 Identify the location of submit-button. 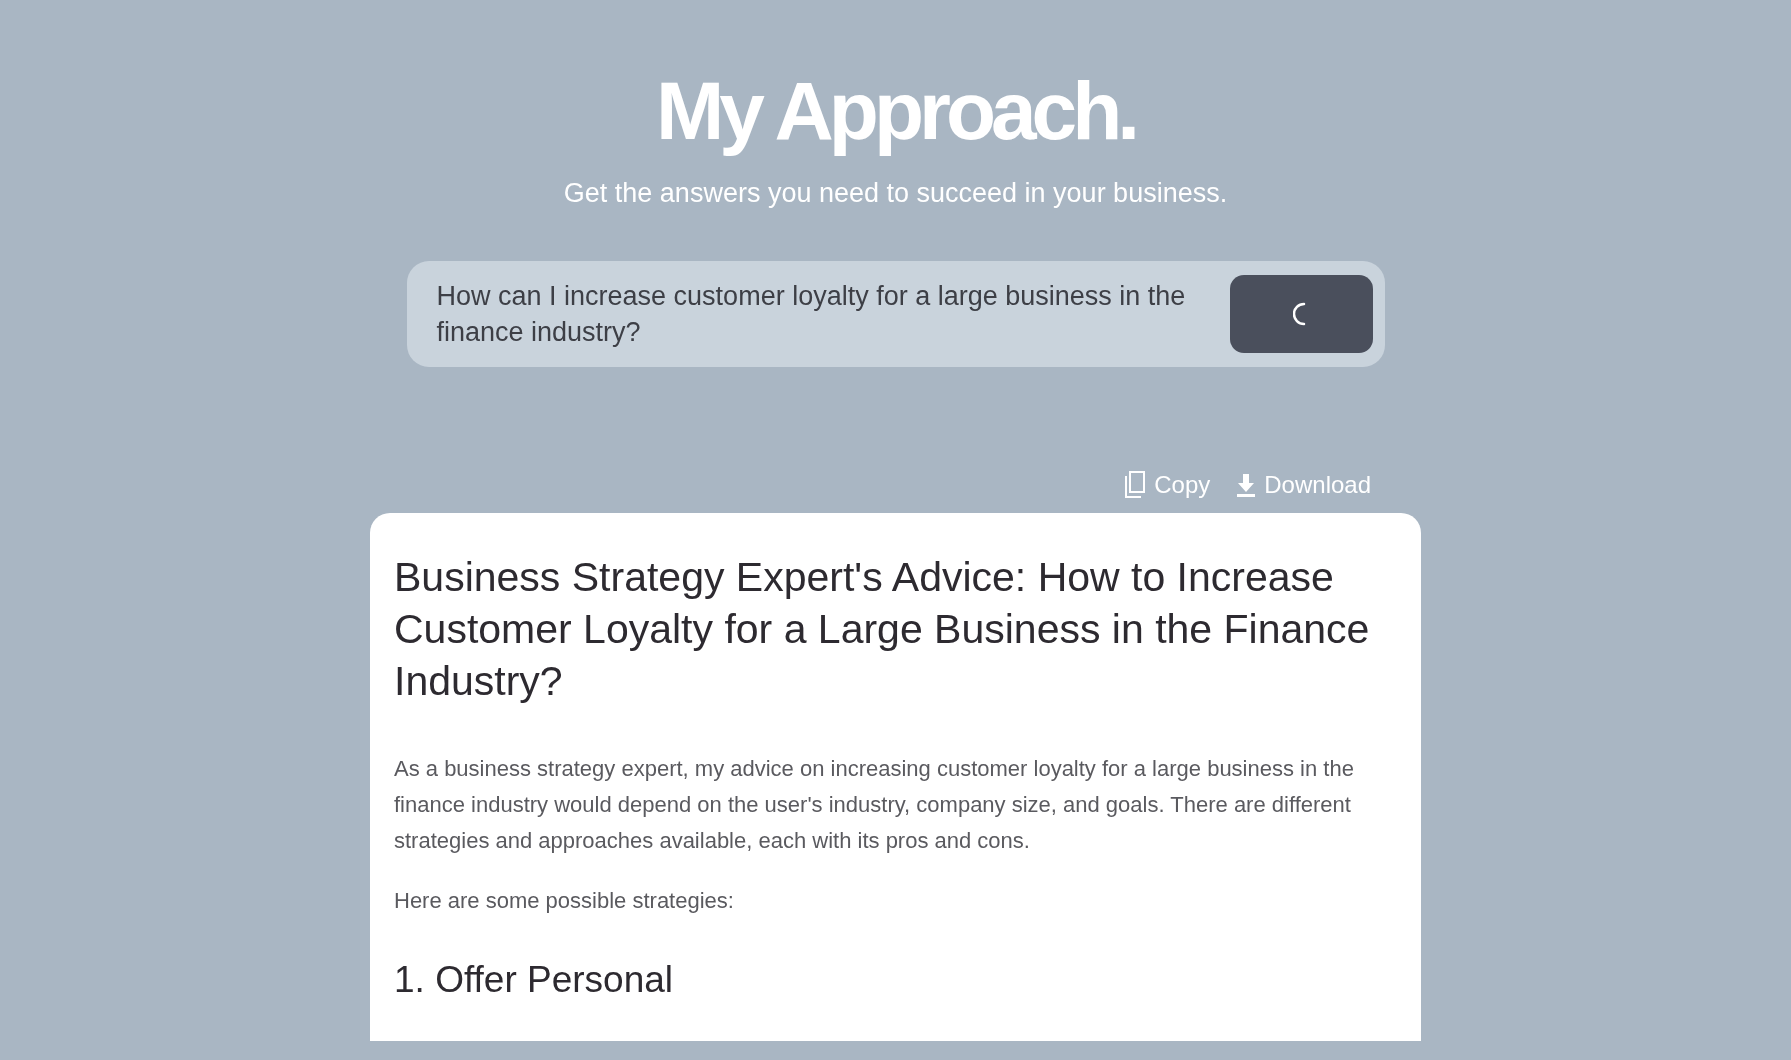
(1301, 314).